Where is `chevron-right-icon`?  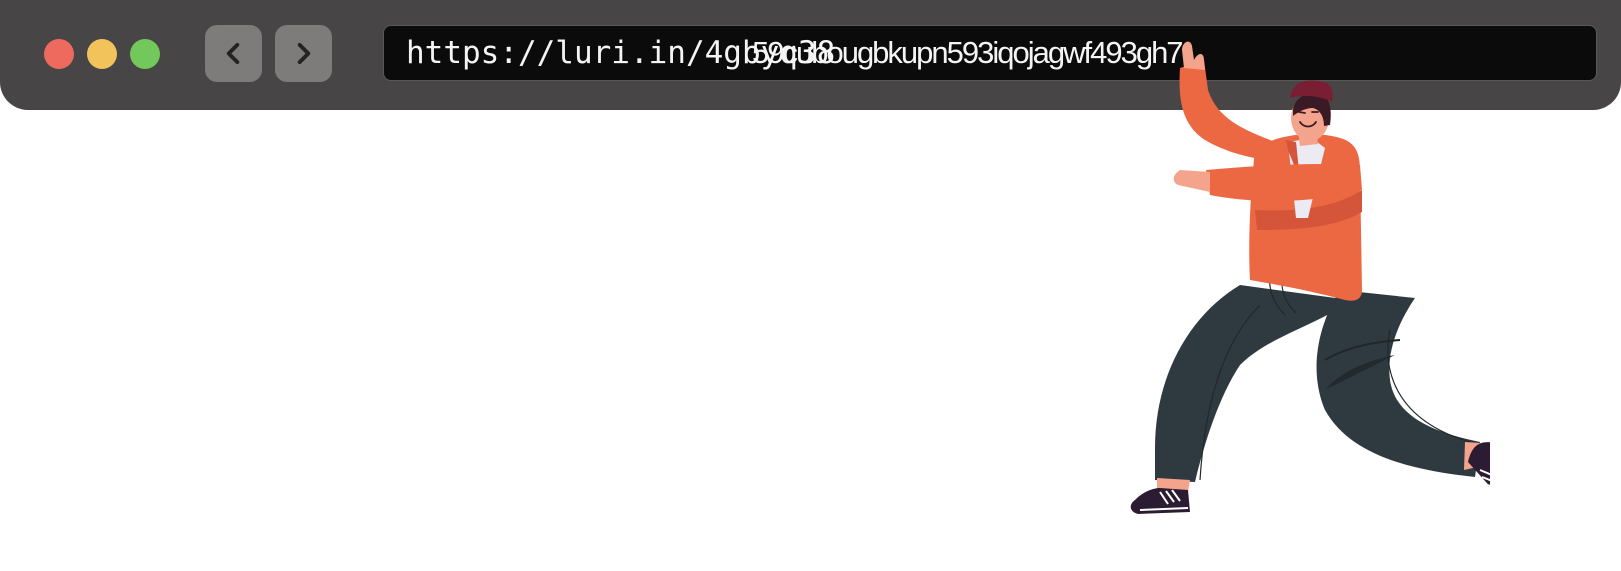 chevron-right-icon is located at coordinates (304, 53).